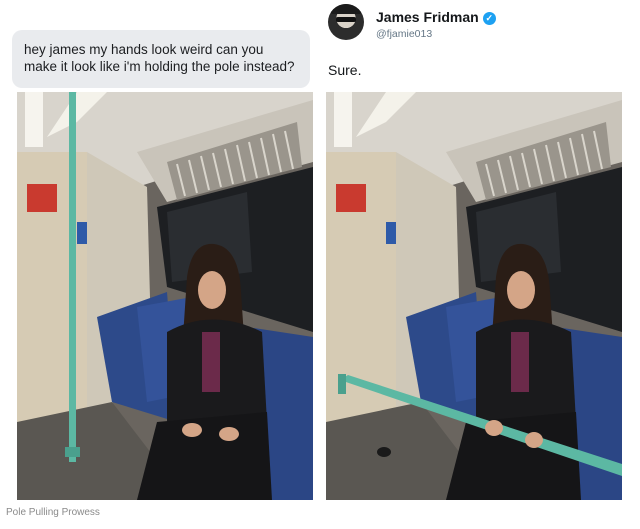  I want to click on source-caption: Pole Pulling Prowess, so click(53, 512).